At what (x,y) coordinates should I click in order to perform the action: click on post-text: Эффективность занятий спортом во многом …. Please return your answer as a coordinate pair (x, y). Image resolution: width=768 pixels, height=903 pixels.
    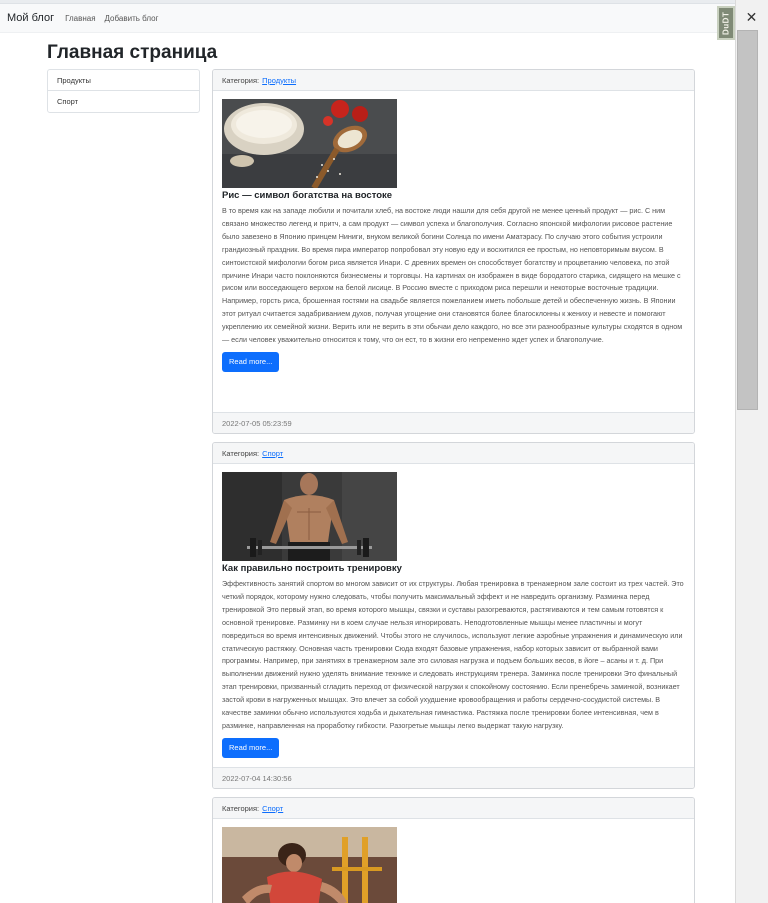
    Looking at the image, I should click on (453, 654).